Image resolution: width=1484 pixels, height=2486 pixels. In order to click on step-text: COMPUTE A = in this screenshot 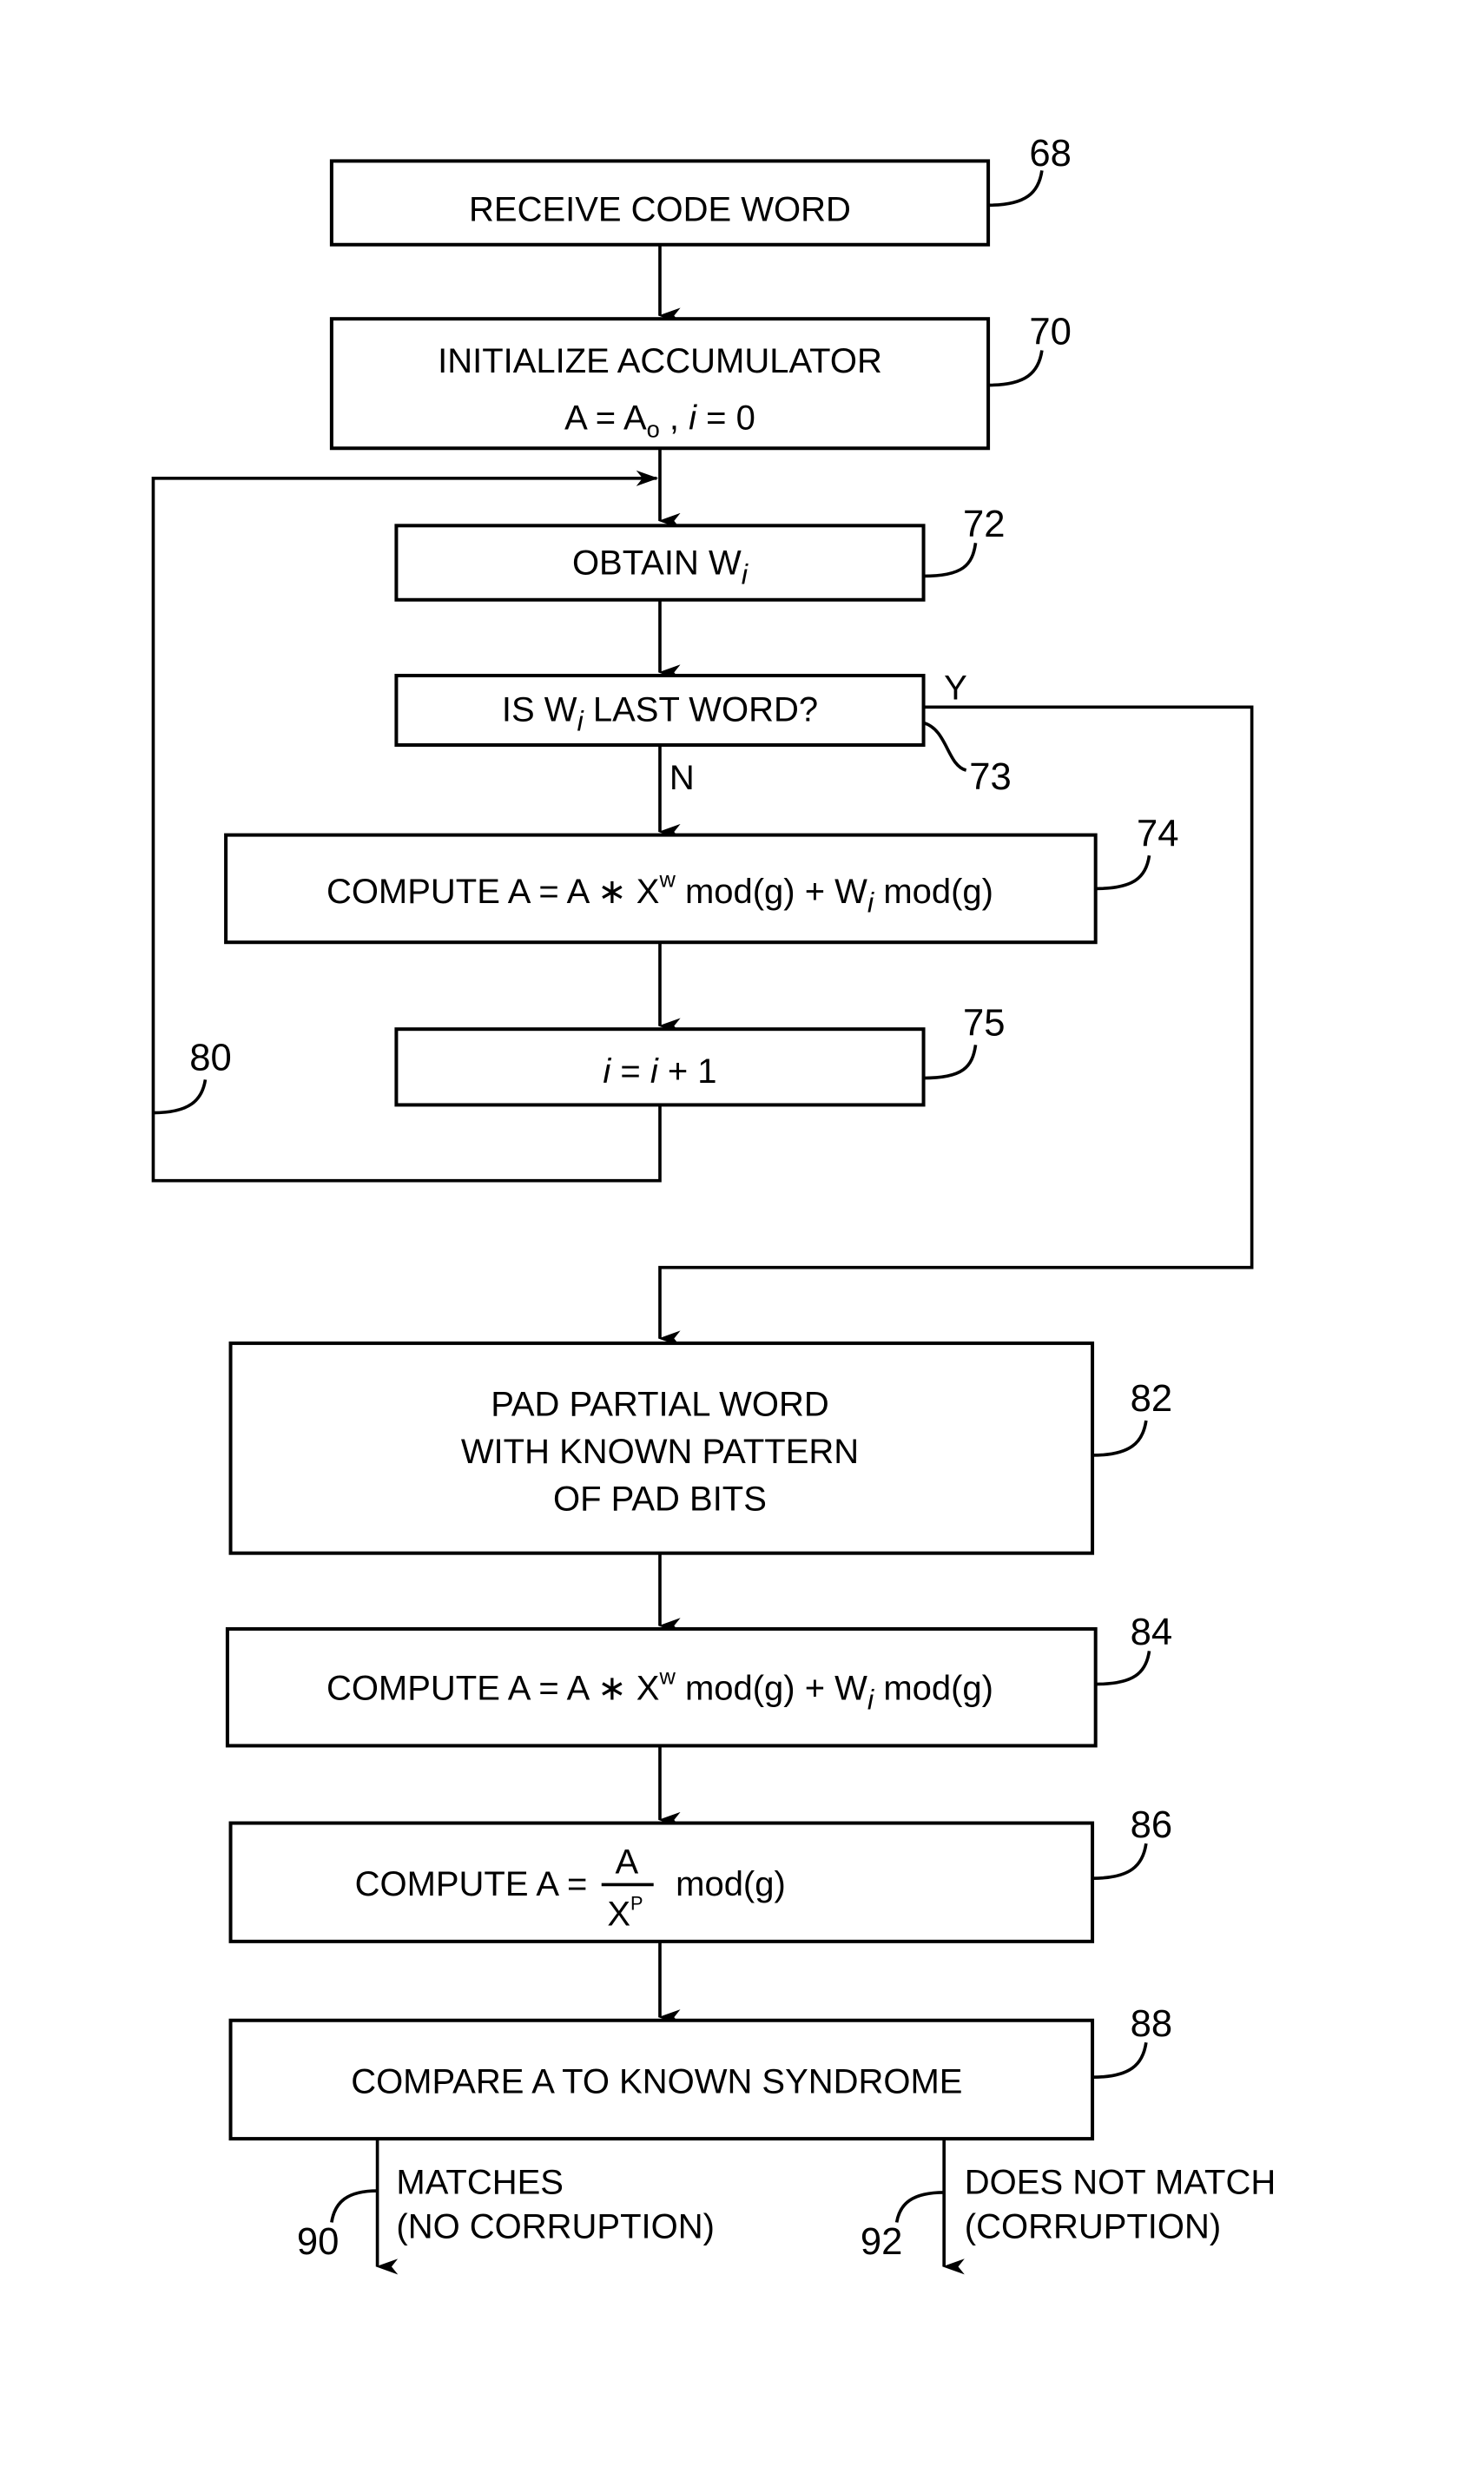, I will do `click(471, 1884)`.